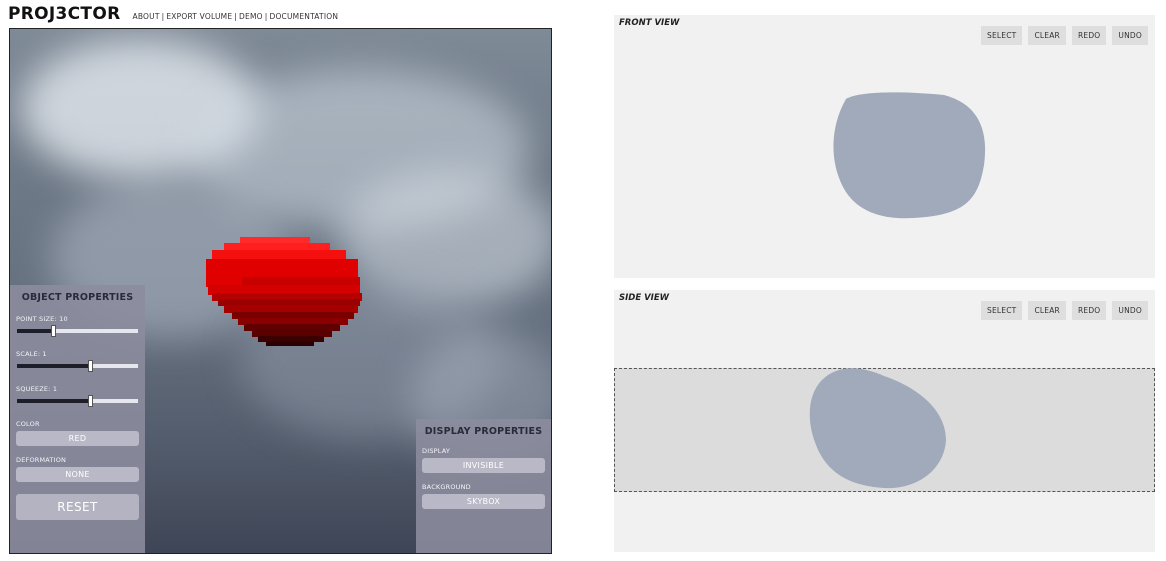  What do you see at coordinates (77, 331) in the screenshot?
I see `point-size-slider` at bounding box center [77, 331].